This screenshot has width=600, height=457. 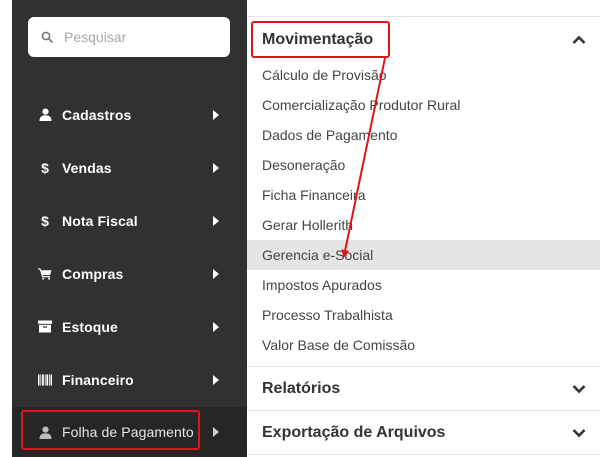 I want to click on archive-icon, so click(x=45, y=327).